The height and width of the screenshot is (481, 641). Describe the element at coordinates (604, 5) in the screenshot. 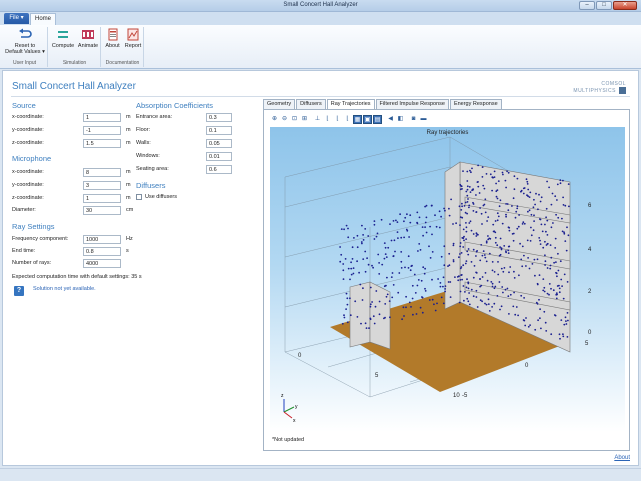

I see `maximize-button: □` at that location.